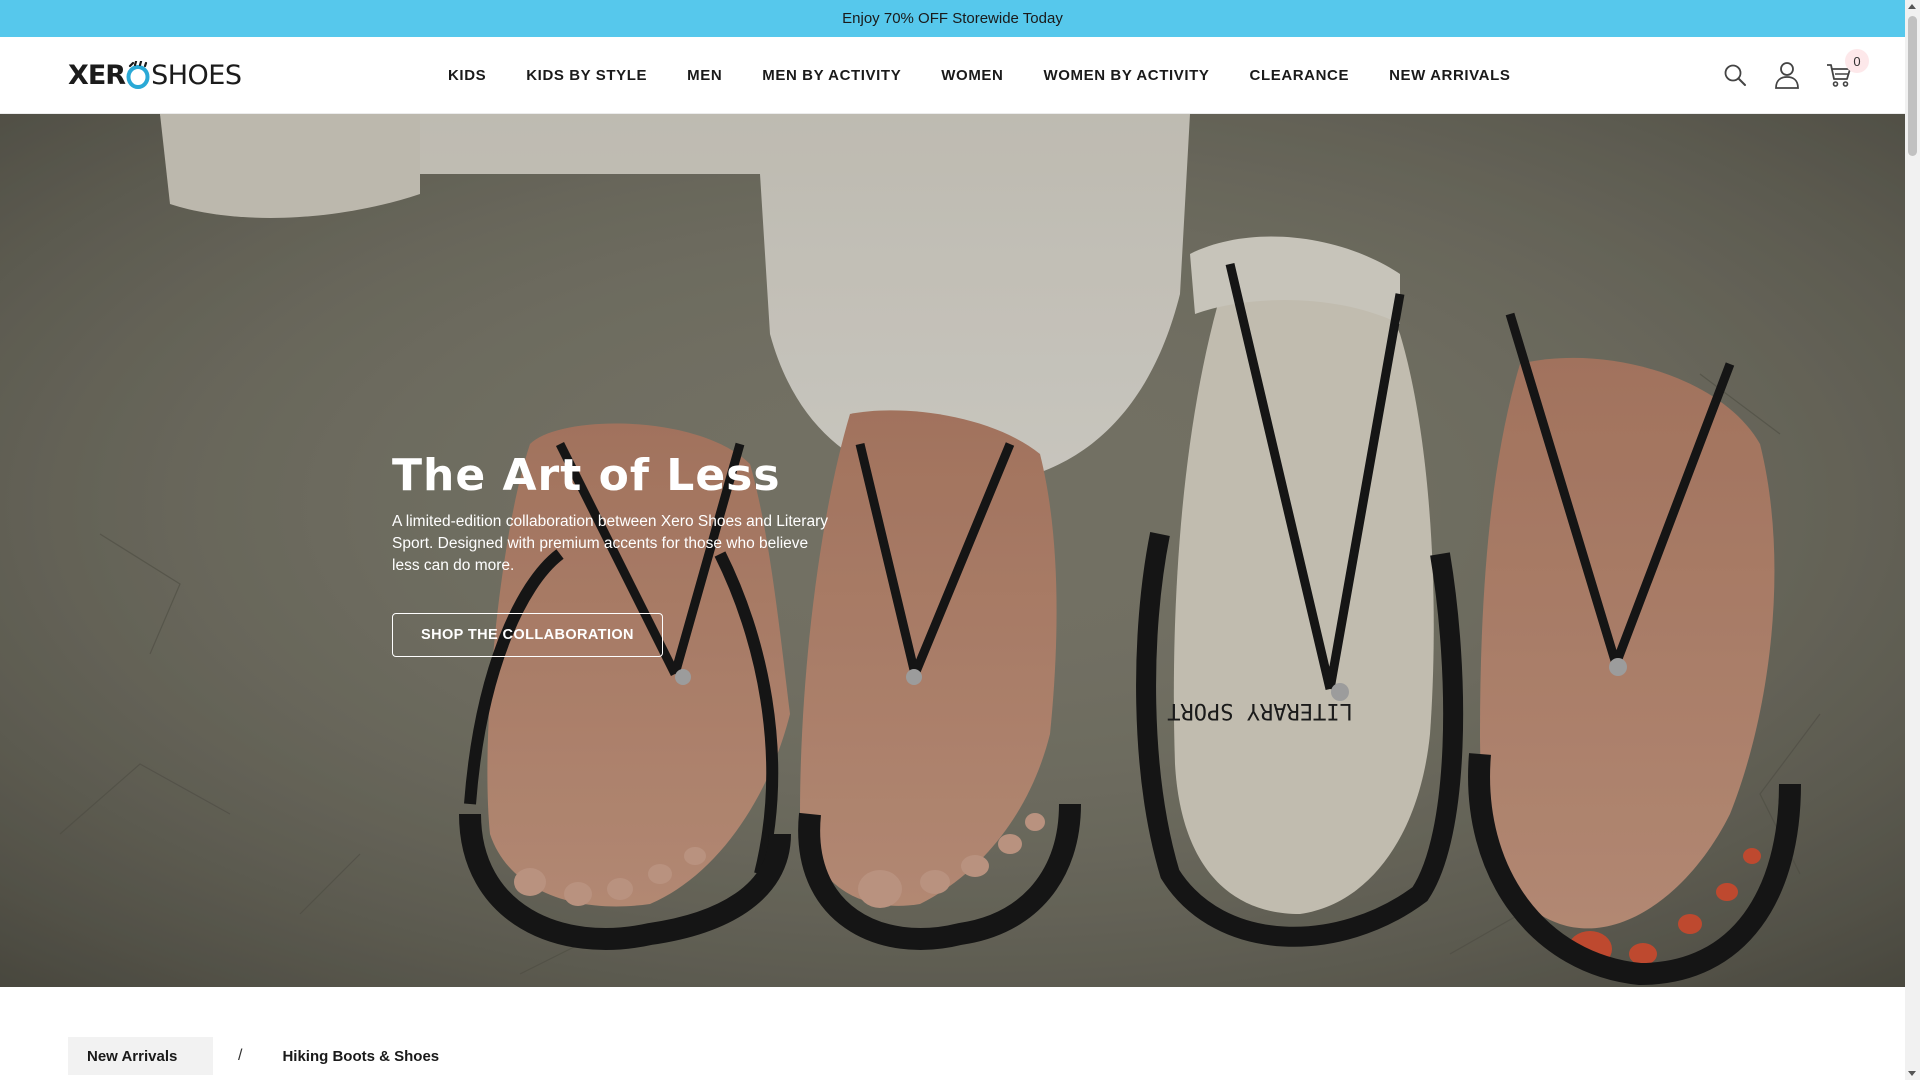  Describe the element at coordinates (467, 75) in the screenshot. I see `nav-item-kids: KIDS` at that location.